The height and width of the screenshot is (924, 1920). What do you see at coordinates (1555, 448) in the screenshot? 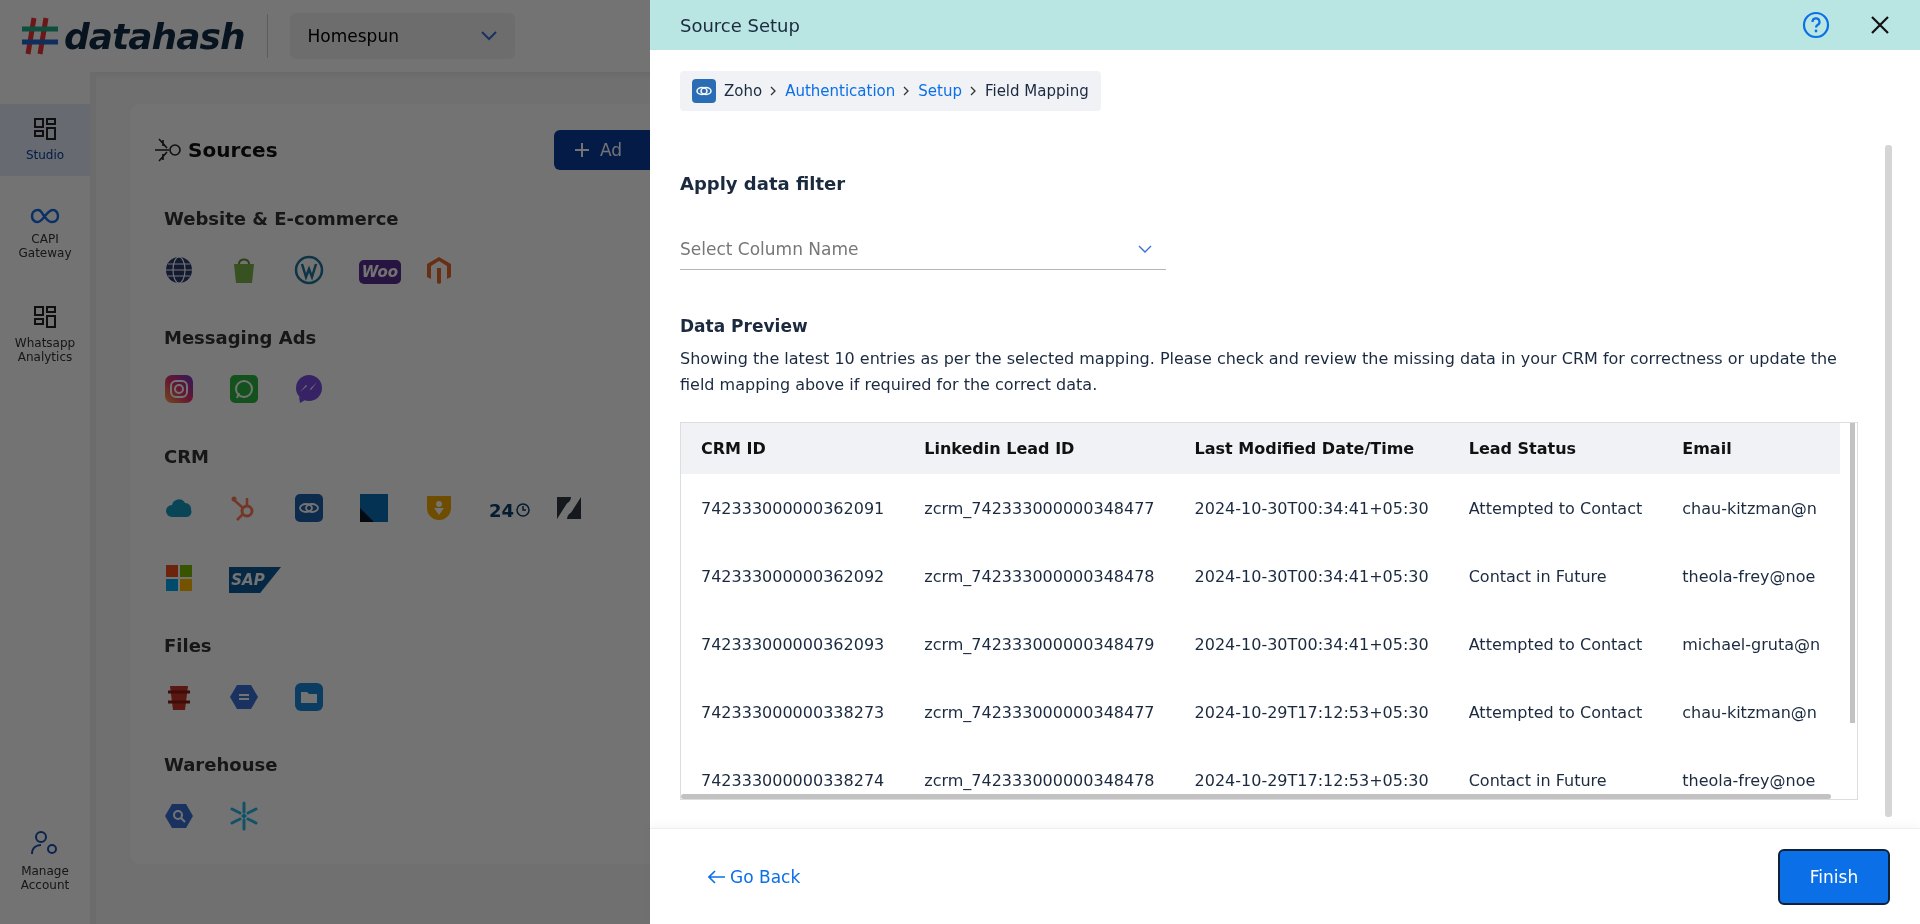
I see `column-header: Lead Status` at bounding box center [1555, 448].